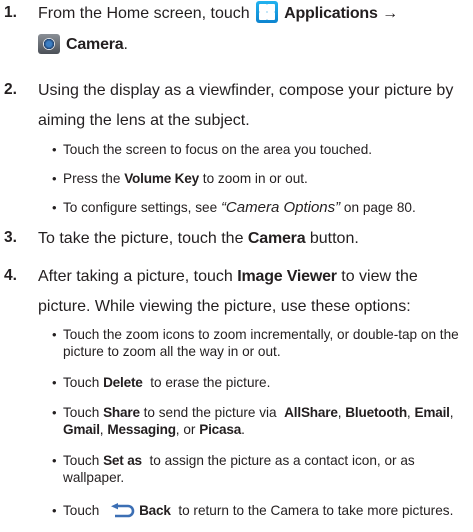 This screenshot has width=473, height=532. Describe the element at coordinates (144, 120) in the screenshot. I see `step-text-line2: aiming the lens at the subject.` at that location.